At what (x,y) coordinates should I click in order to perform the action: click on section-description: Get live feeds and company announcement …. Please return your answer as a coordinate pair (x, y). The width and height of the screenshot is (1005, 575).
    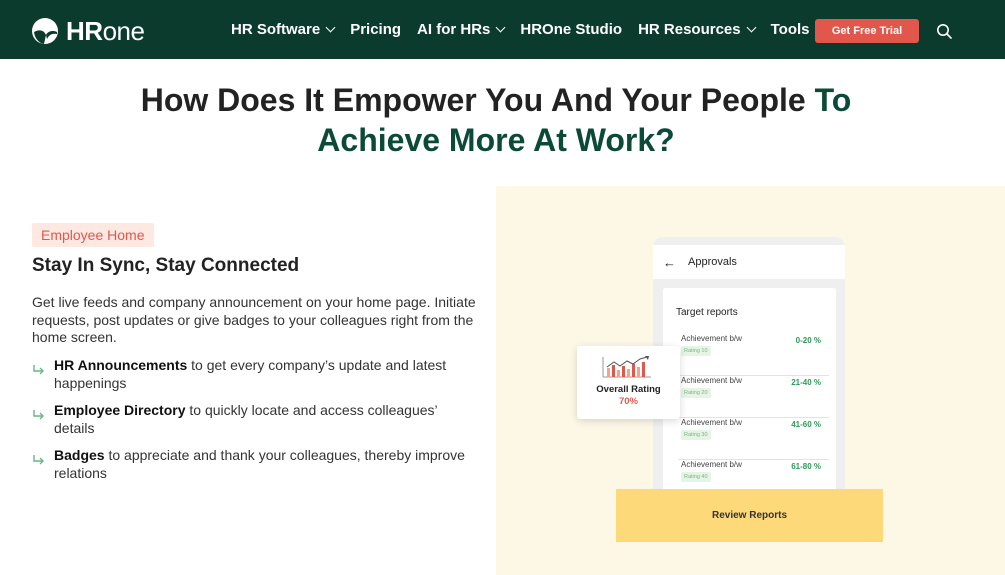
    Looking at the image, I should click on (254, 319).